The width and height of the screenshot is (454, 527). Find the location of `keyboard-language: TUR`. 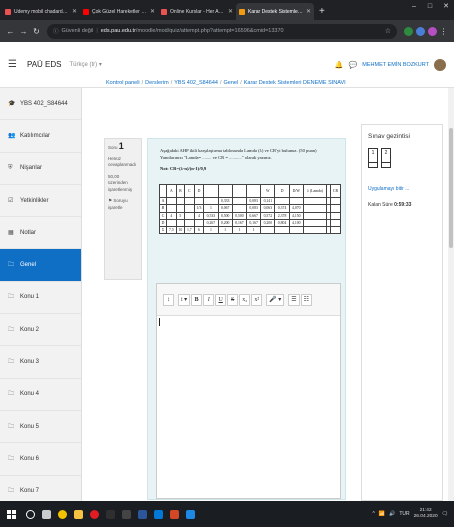

keyboard-language: TUR is located at coordinates (404, 514).